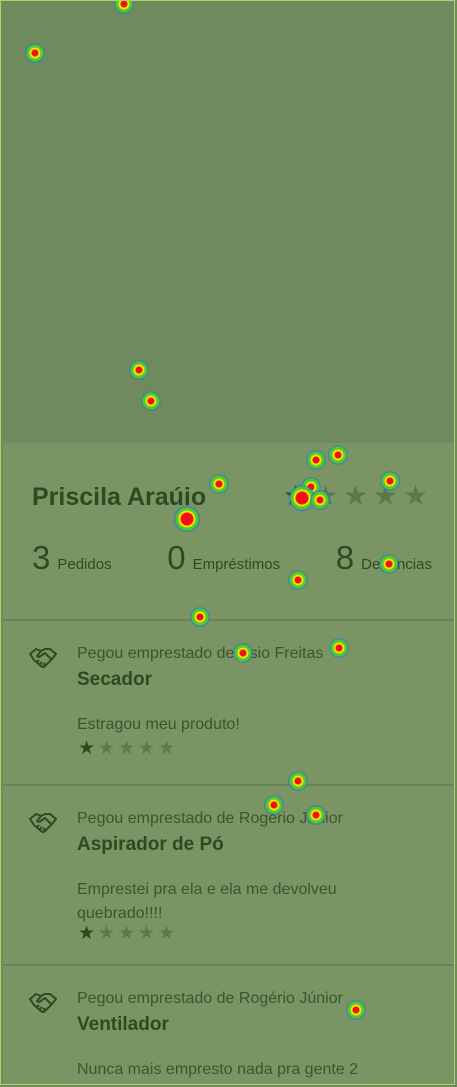 The image size is (457, 1087). Describe the element at coordinates (150, 844) in the screenshot. I see `item-name: Aspirador de Pó` at that location.